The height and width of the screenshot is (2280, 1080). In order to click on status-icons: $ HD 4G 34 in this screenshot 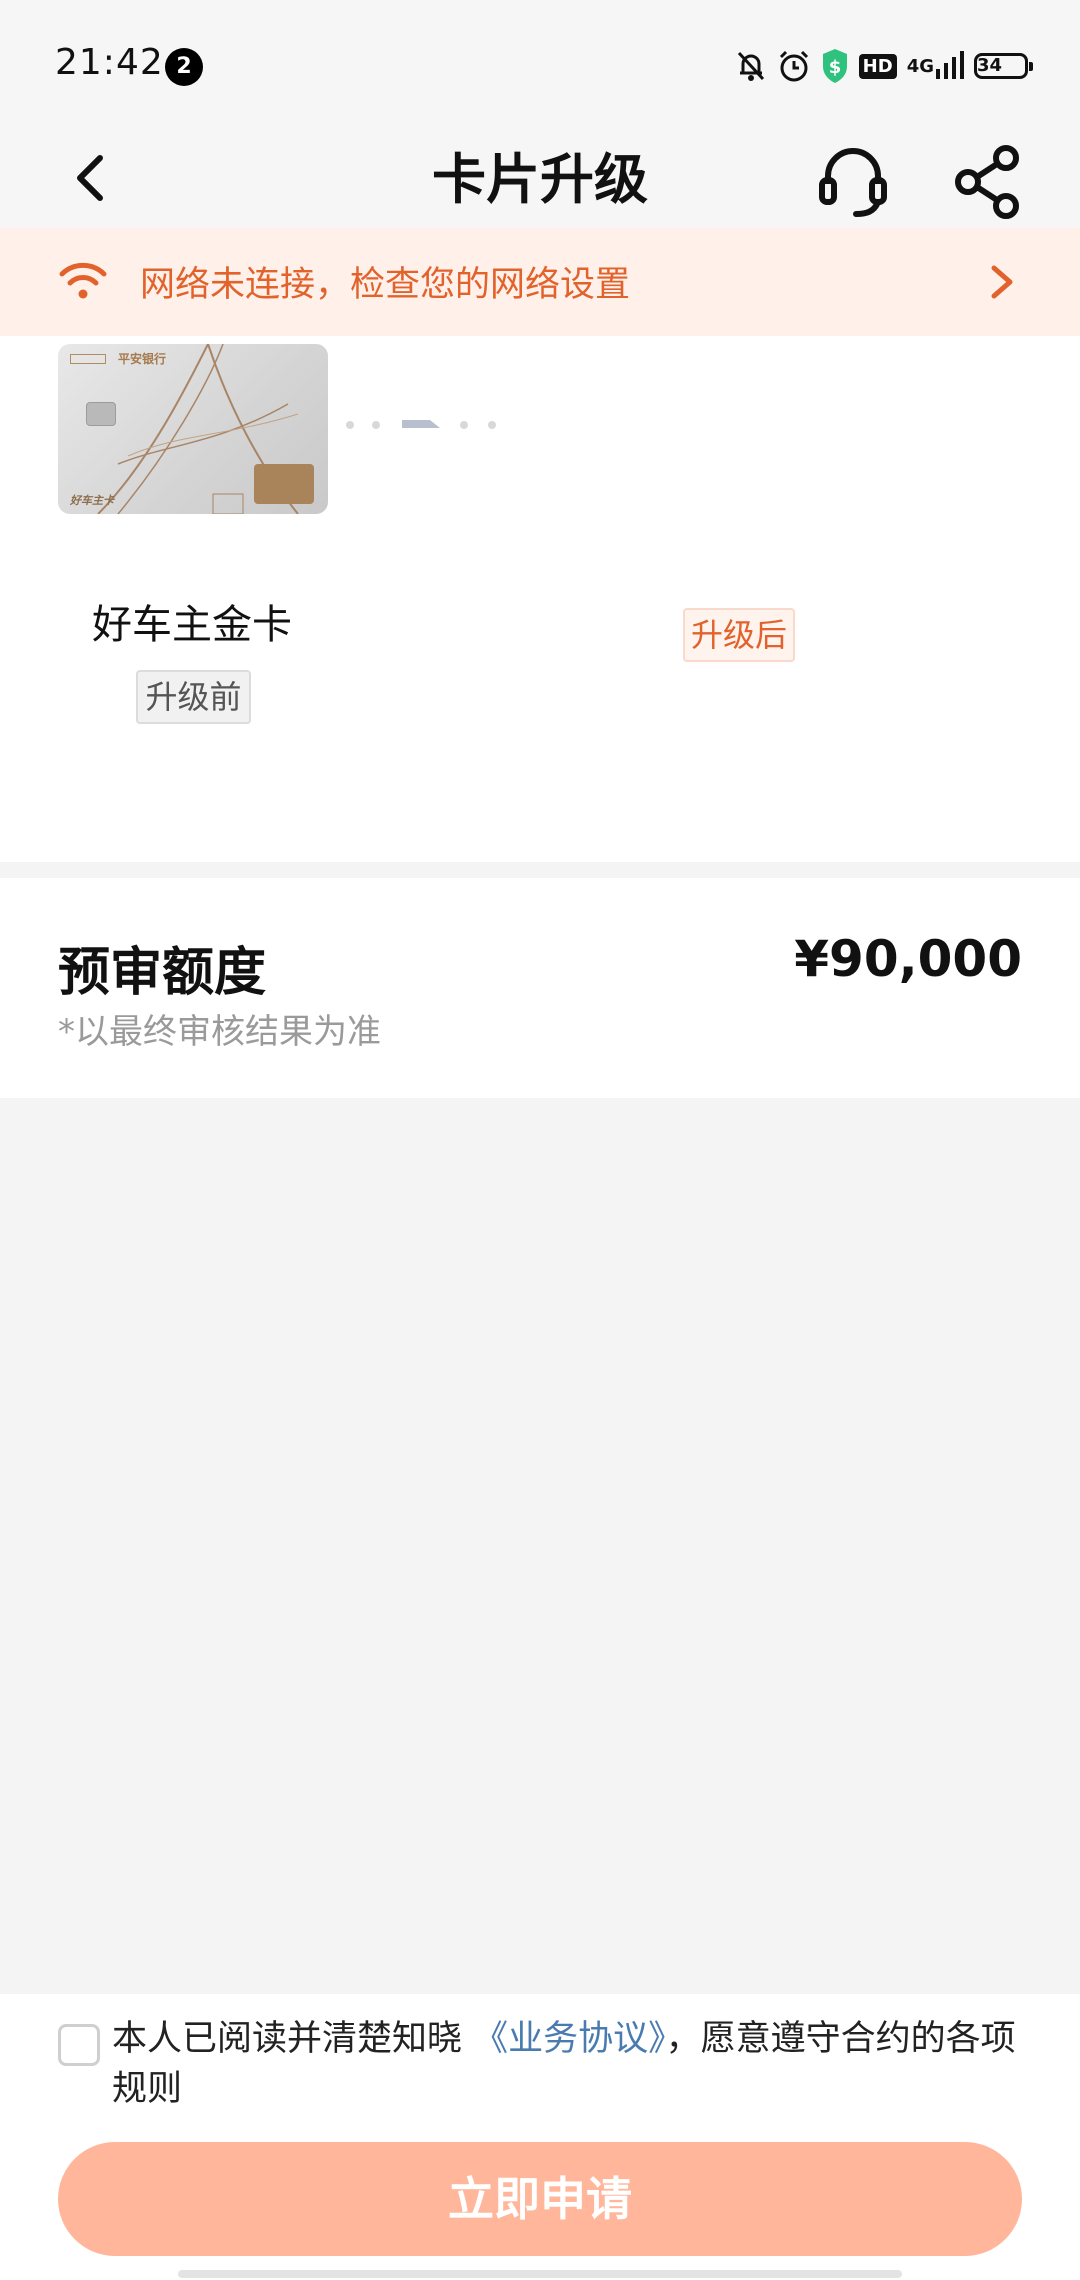, I will do `click(884, 66)`.